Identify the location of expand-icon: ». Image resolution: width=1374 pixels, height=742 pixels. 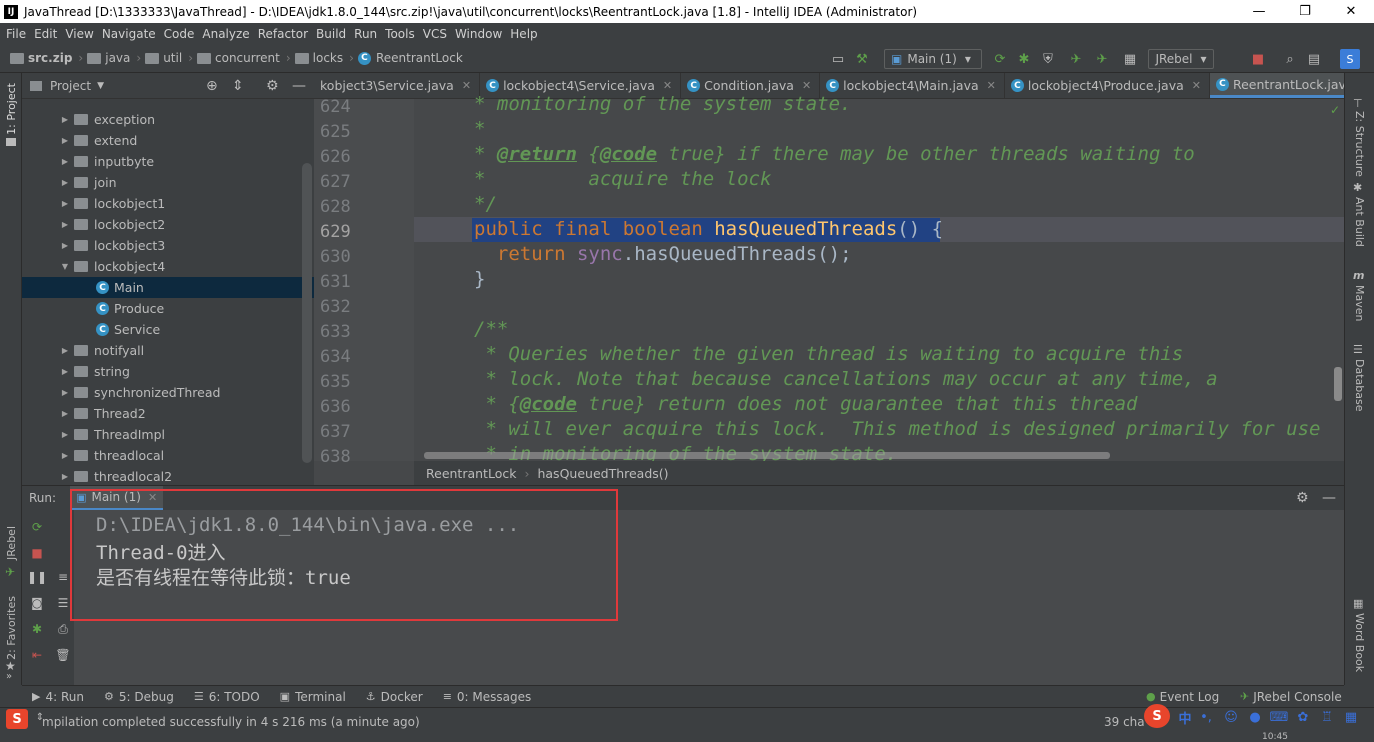
(9, 676).